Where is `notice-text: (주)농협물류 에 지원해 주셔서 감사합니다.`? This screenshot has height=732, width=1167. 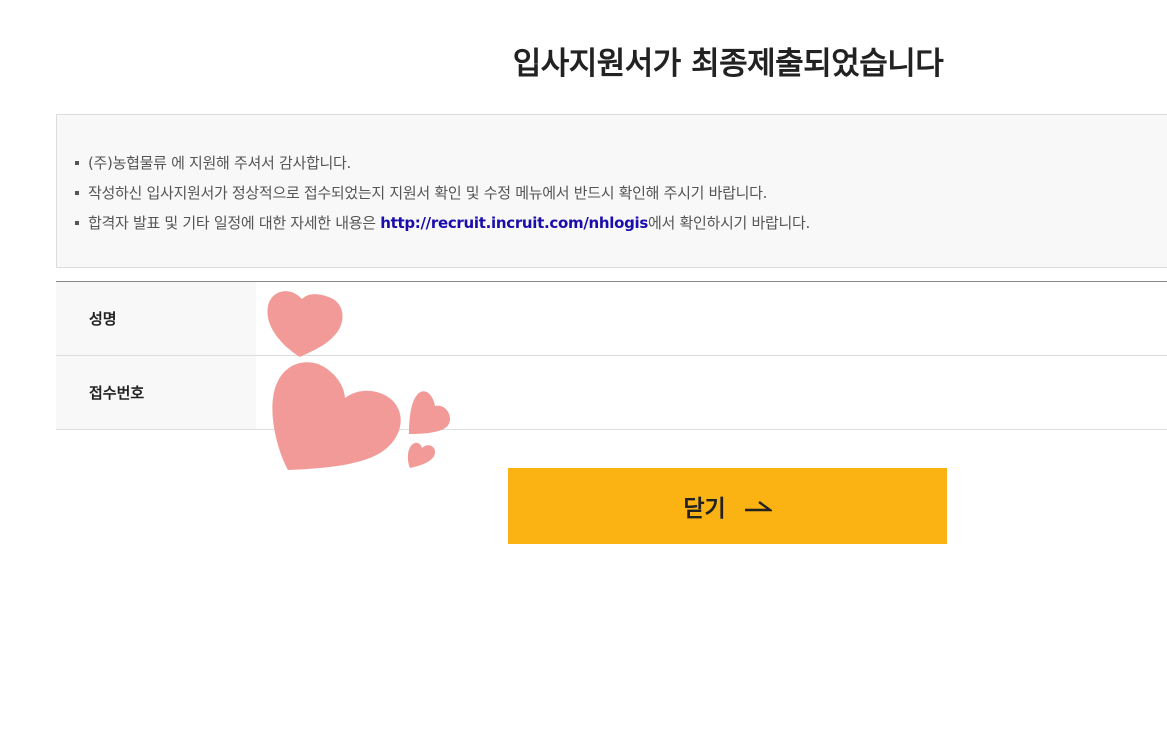
notice-text: (주)농협물류 에 지원해 주셔서 감사합니다. is located at coordinates (219, 163).